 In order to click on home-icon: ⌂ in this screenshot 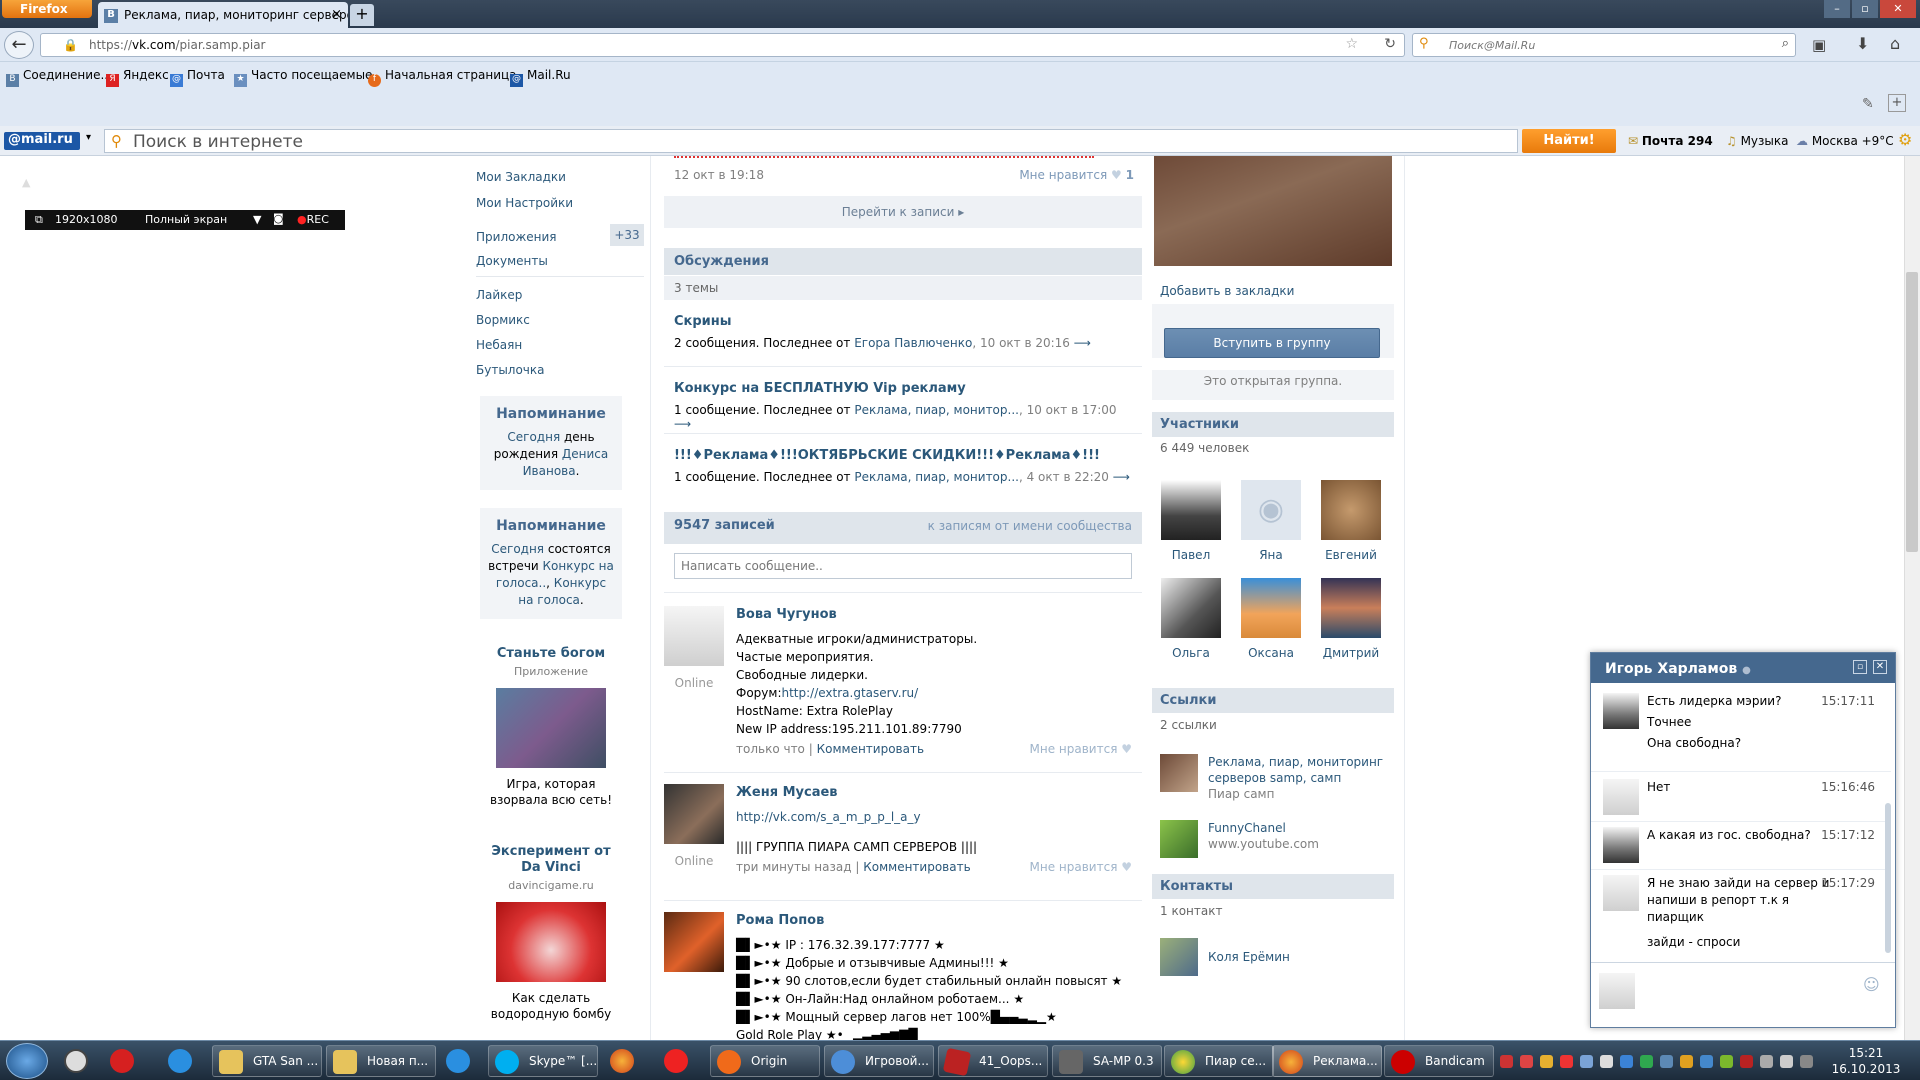, I will do `click(1895, 43)`.